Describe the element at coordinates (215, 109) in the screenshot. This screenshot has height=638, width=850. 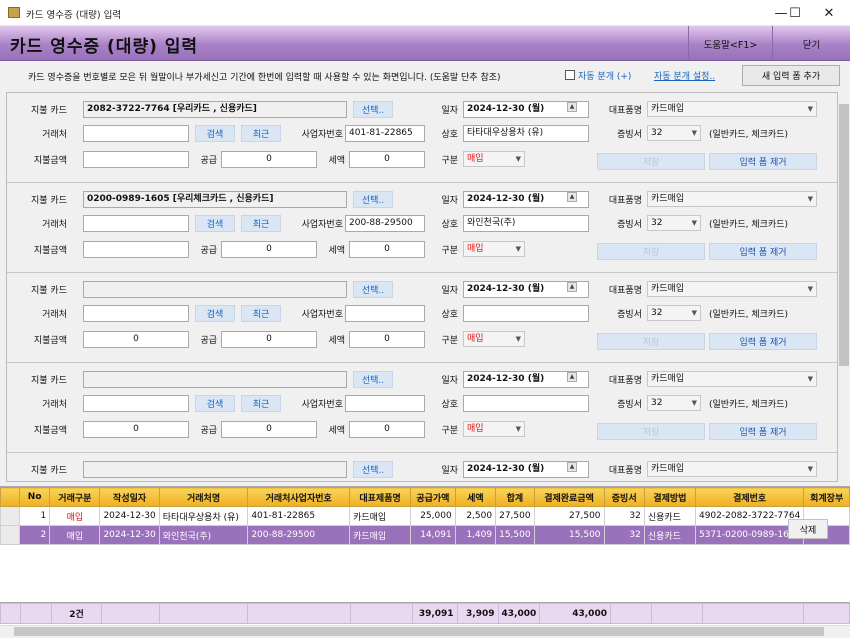
I see `card-field: 2082-3722-7764 [우리카드 , 신용카드]` at that location.